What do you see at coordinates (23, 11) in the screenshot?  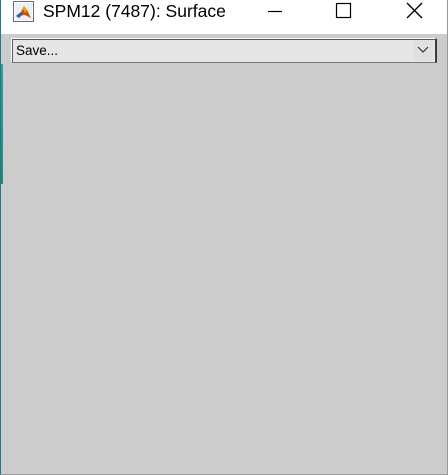 I see `matlab-icon` at bounding box center [23, 11].